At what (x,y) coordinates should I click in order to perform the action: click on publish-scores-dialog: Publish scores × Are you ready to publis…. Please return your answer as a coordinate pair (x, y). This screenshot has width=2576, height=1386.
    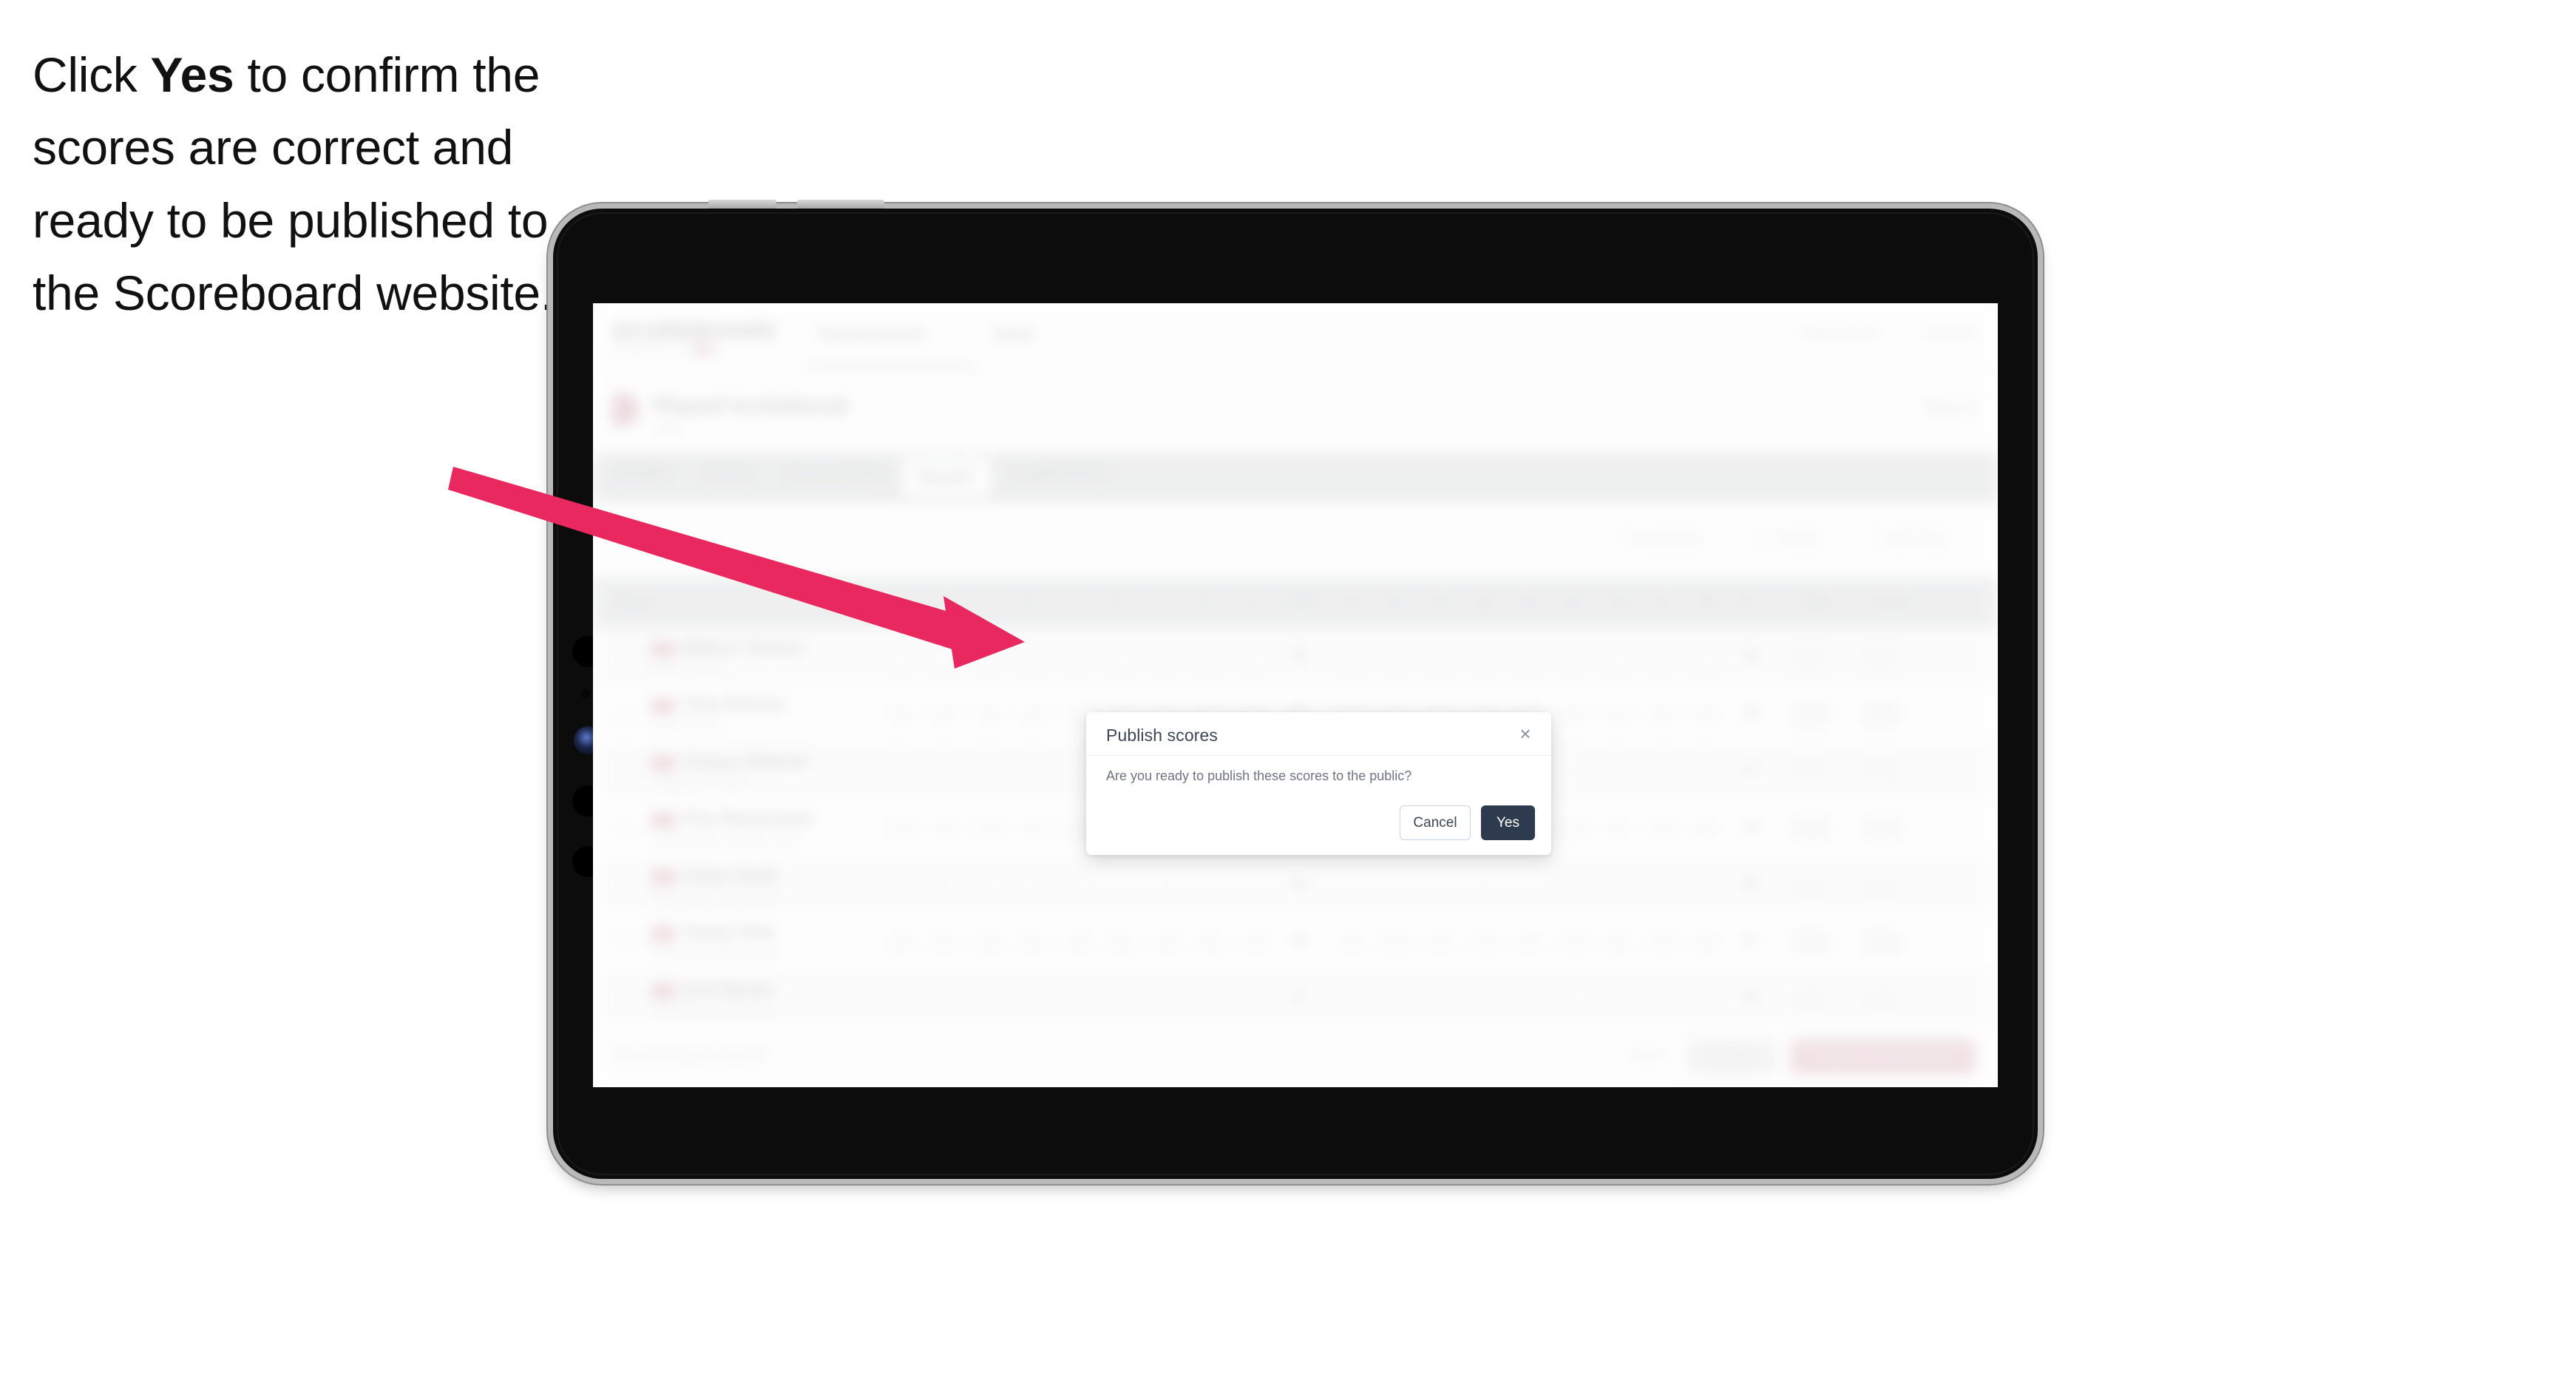
    Looking at the image, I should click on (1318, 783).